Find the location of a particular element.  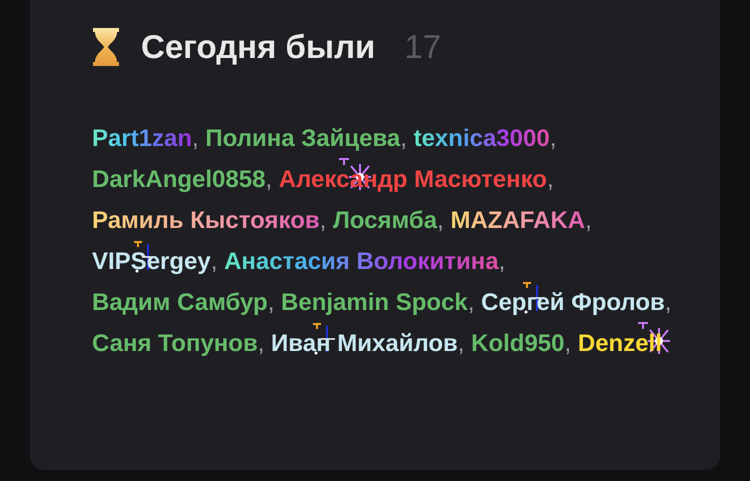

user-name: Полина Зайцева is located at coordinates (302, 138).